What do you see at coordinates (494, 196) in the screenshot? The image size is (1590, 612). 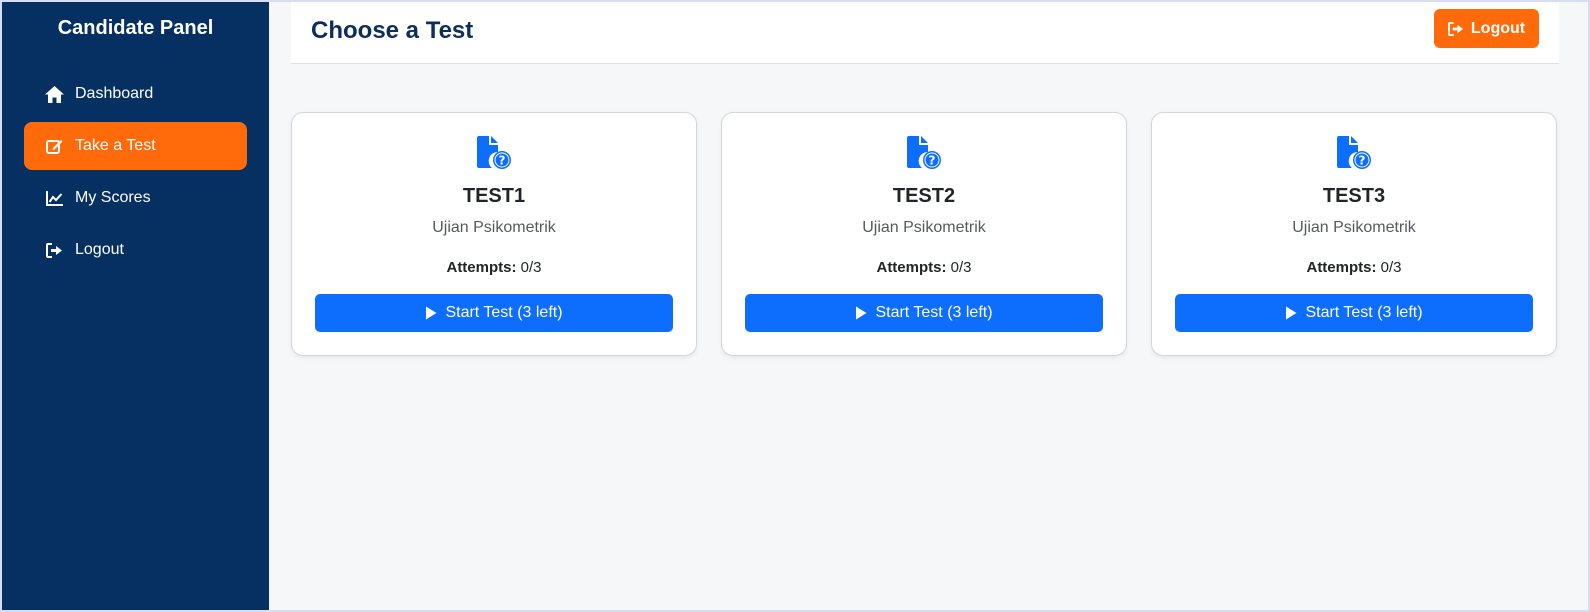 I see `test-title: TEST1` at bounding box center [494, 196].